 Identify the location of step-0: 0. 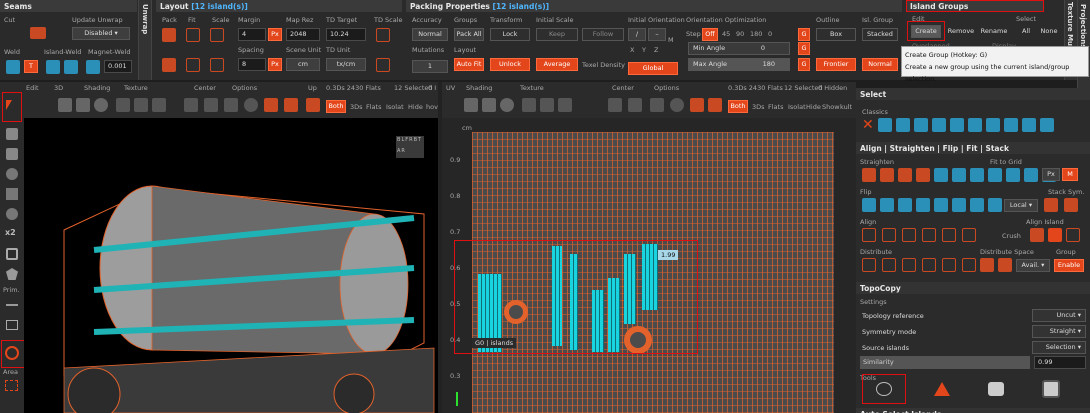
(770, 34).